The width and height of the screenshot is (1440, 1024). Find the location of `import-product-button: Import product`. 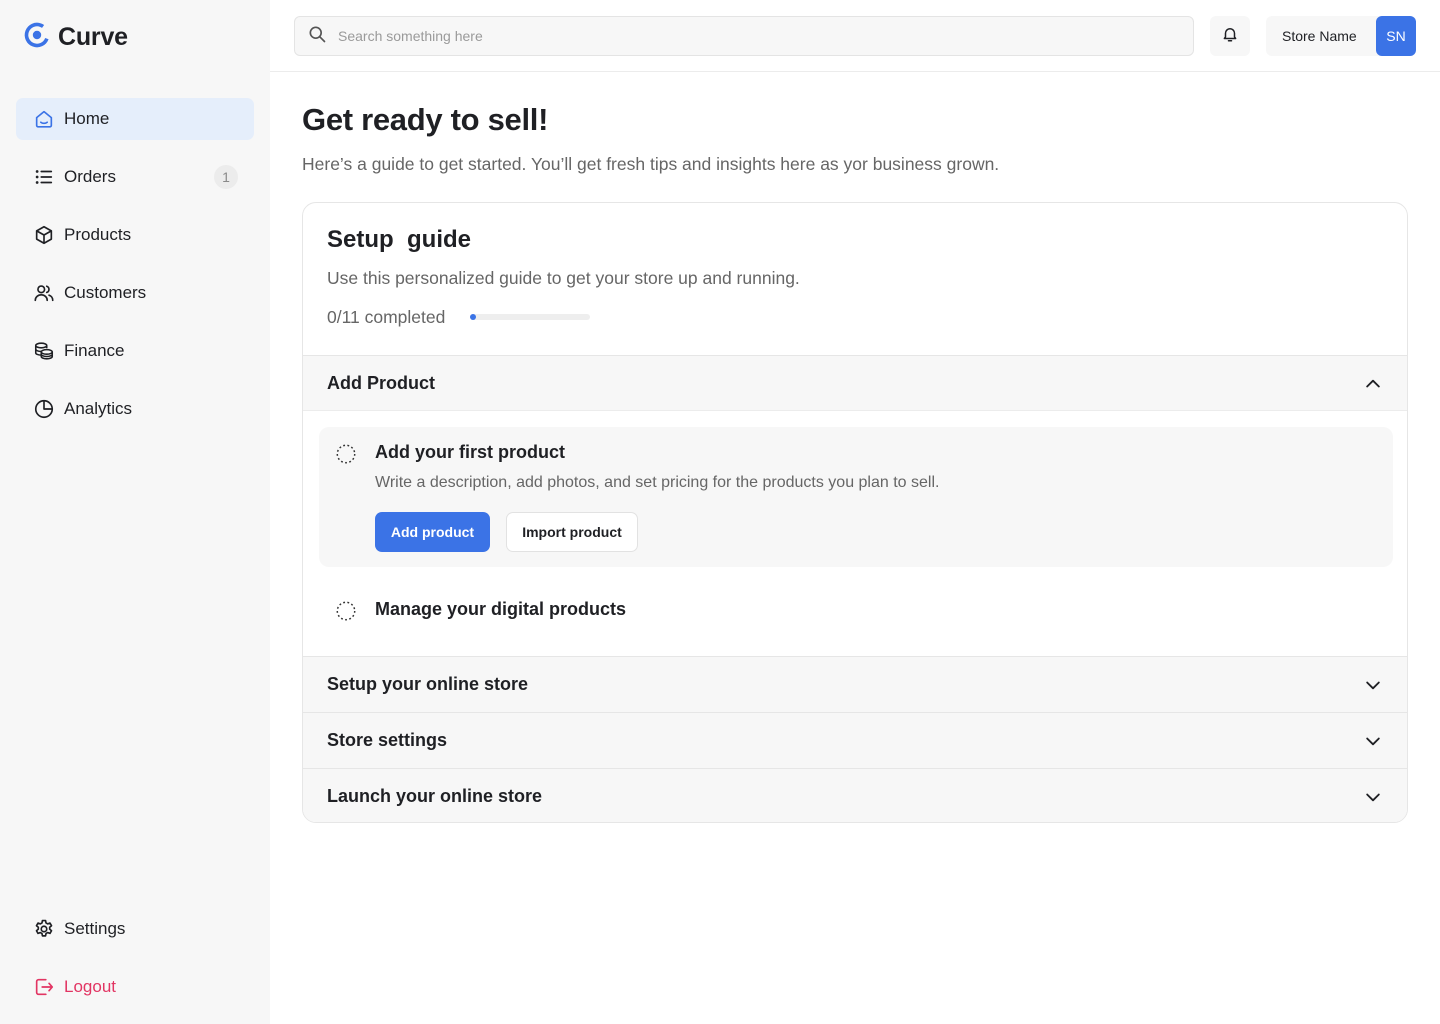

import-product-button: Import product is located at coordinates (572, 532).